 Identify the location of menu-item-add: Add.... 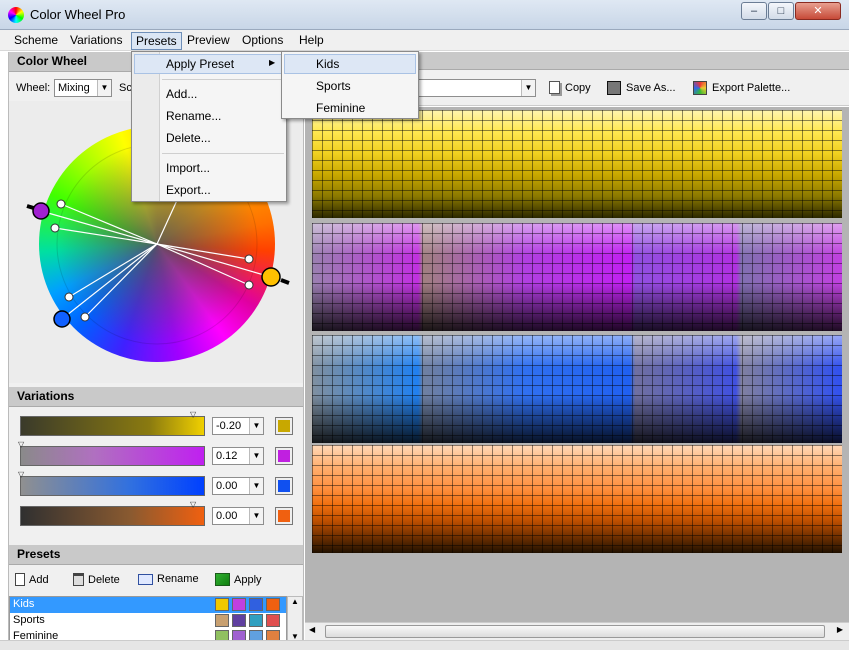
(181, 94).